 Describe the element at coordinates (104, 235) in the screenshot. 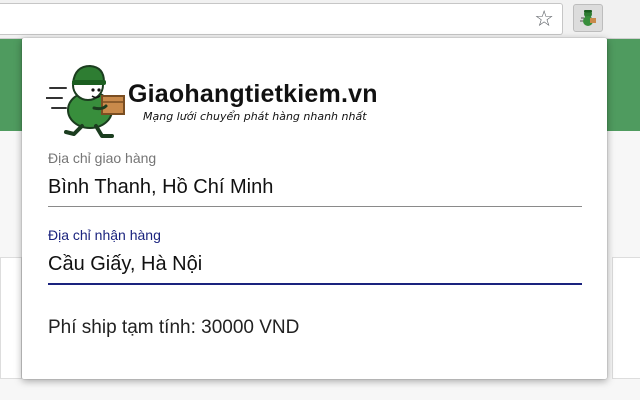

I see `delivery-address-label: Địa chỉ nhận hàng` at that location.